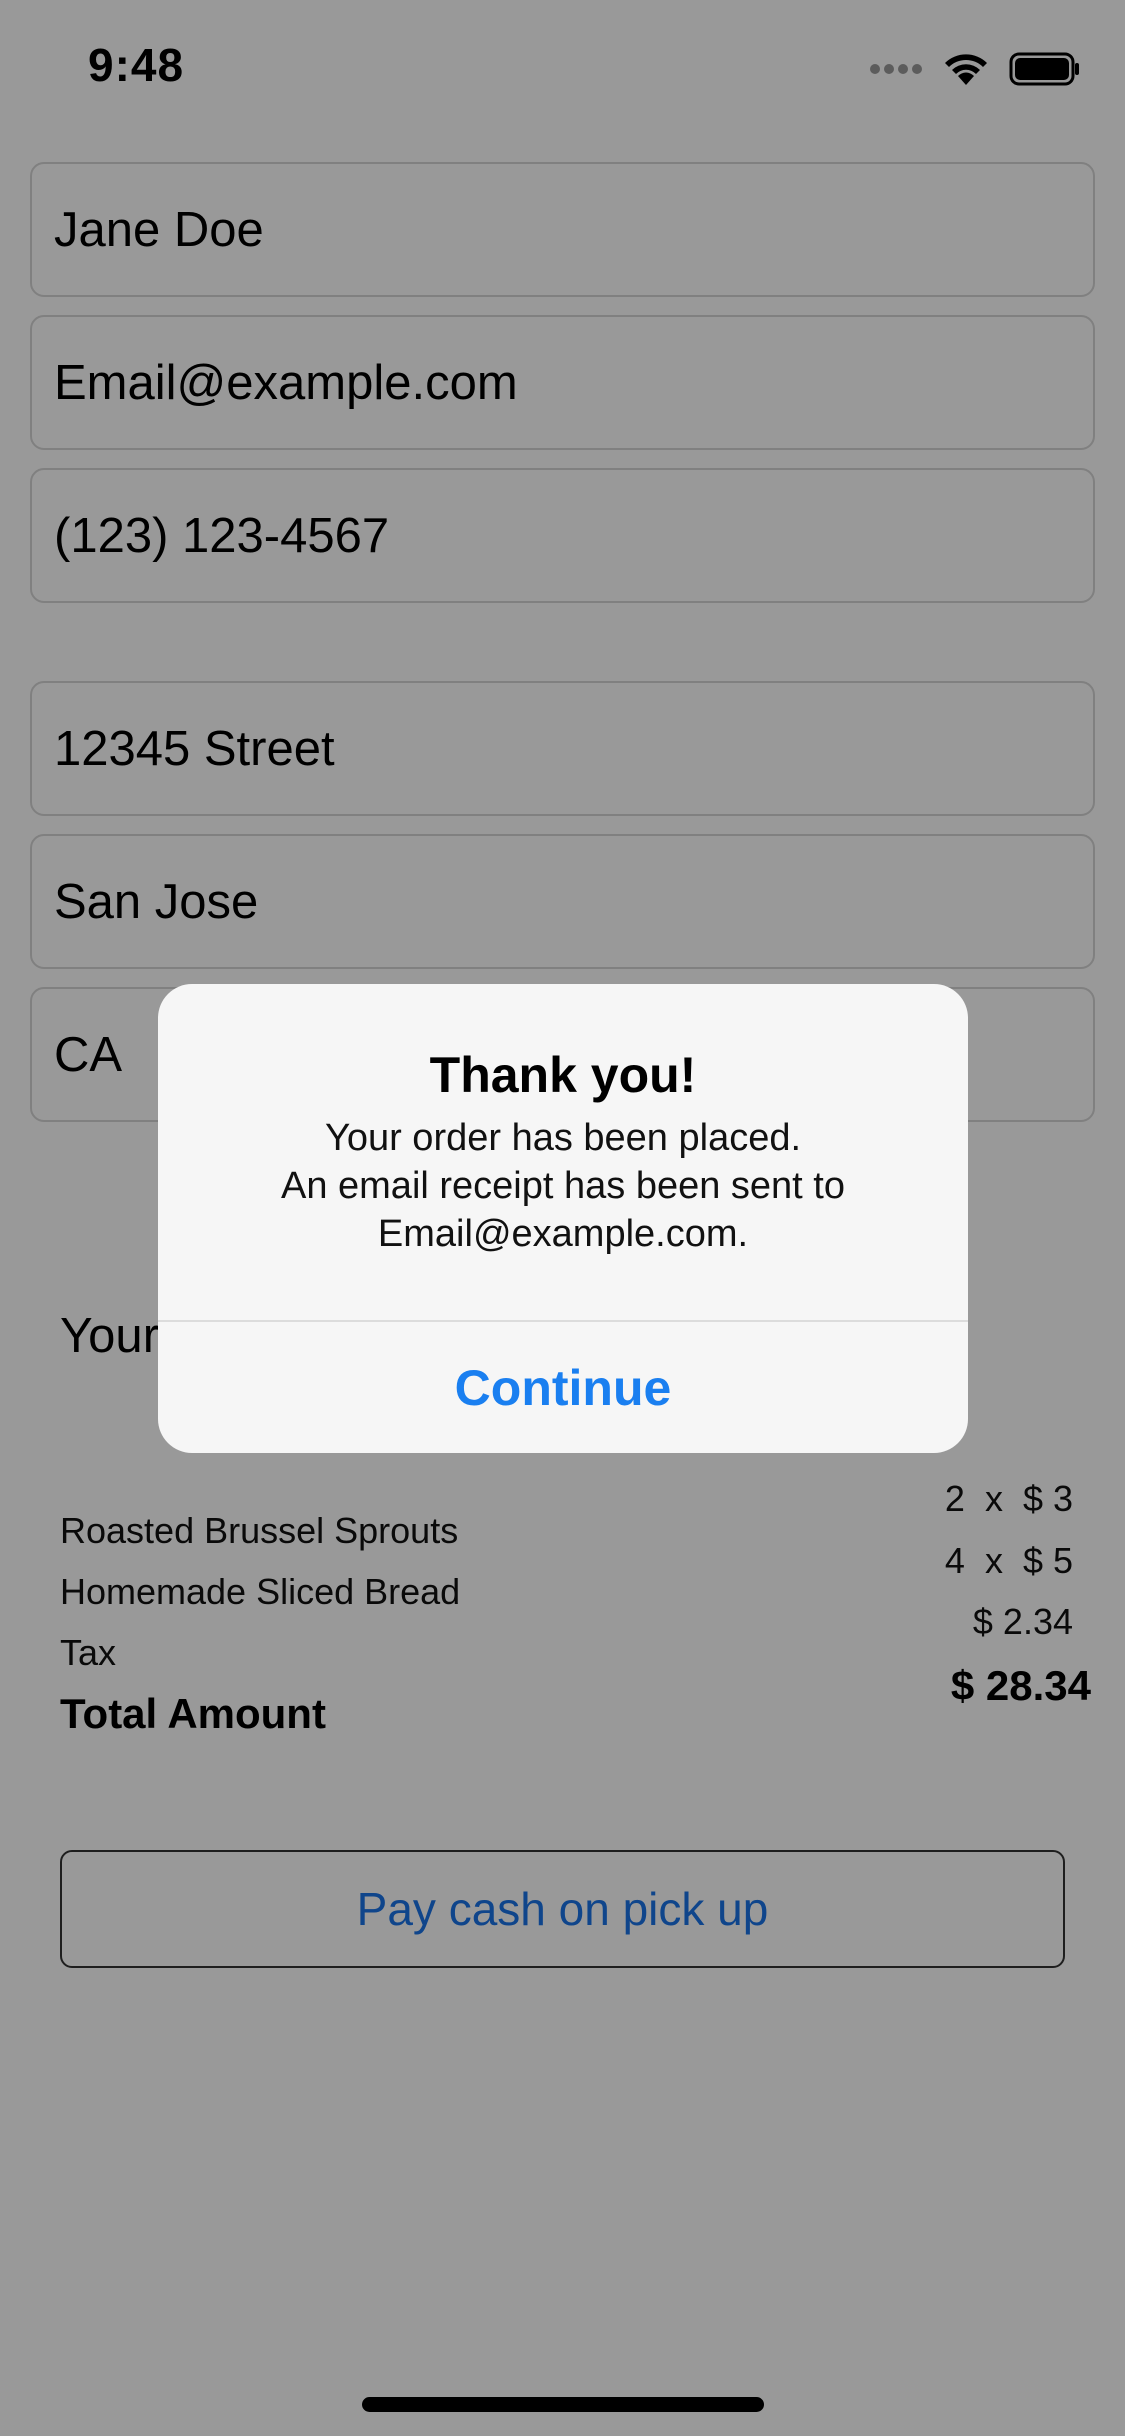 The image size is (1125, 2436). I want to click on alert-title: Thank you!, so click(563, 1075).